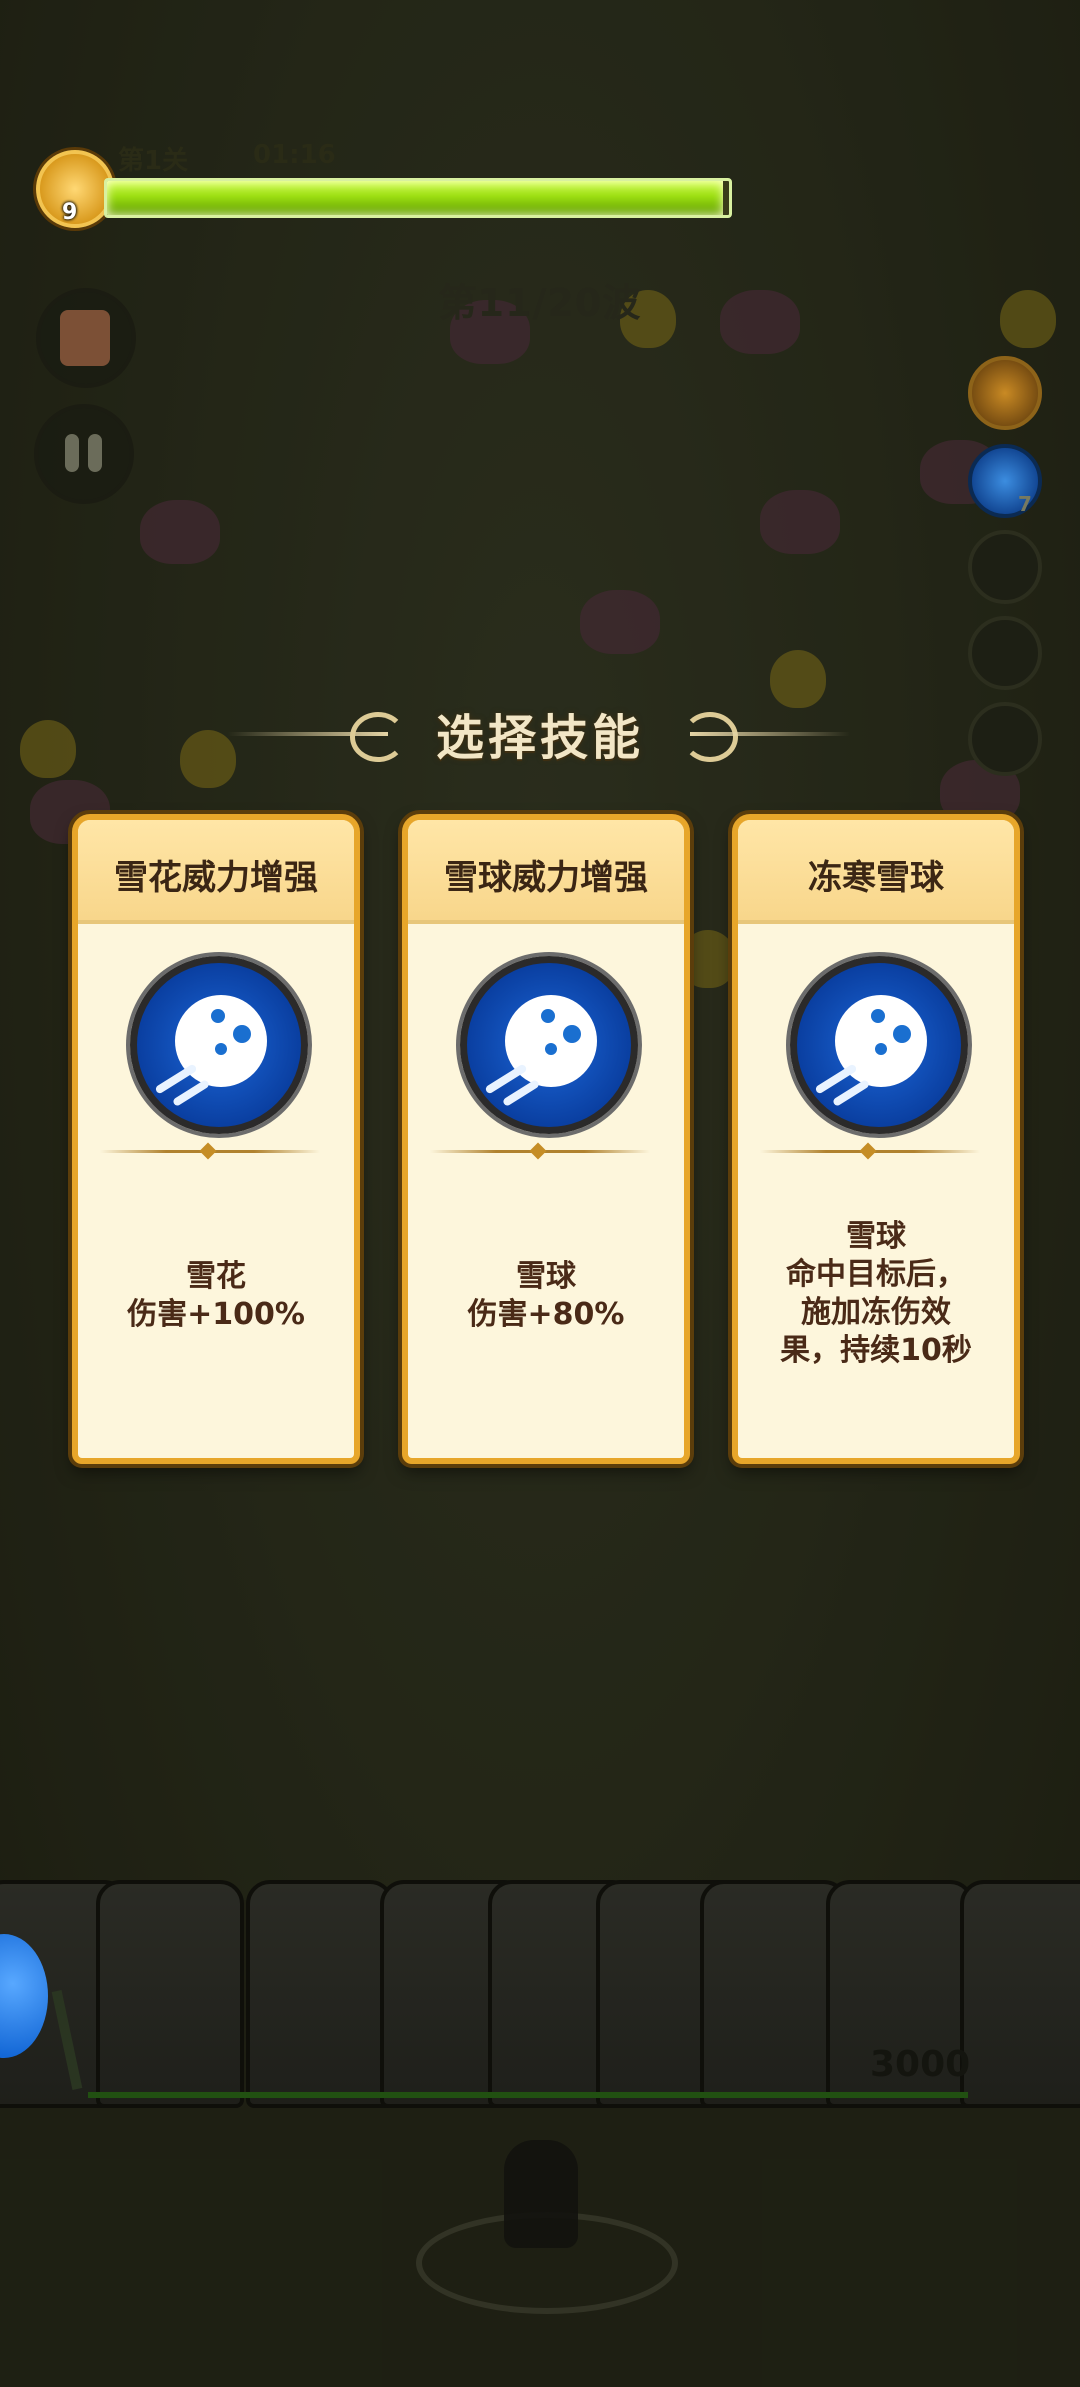  I want to click on skill-card: 雪花威力增强 雪花 伤害+100%, so click(216, 1139).